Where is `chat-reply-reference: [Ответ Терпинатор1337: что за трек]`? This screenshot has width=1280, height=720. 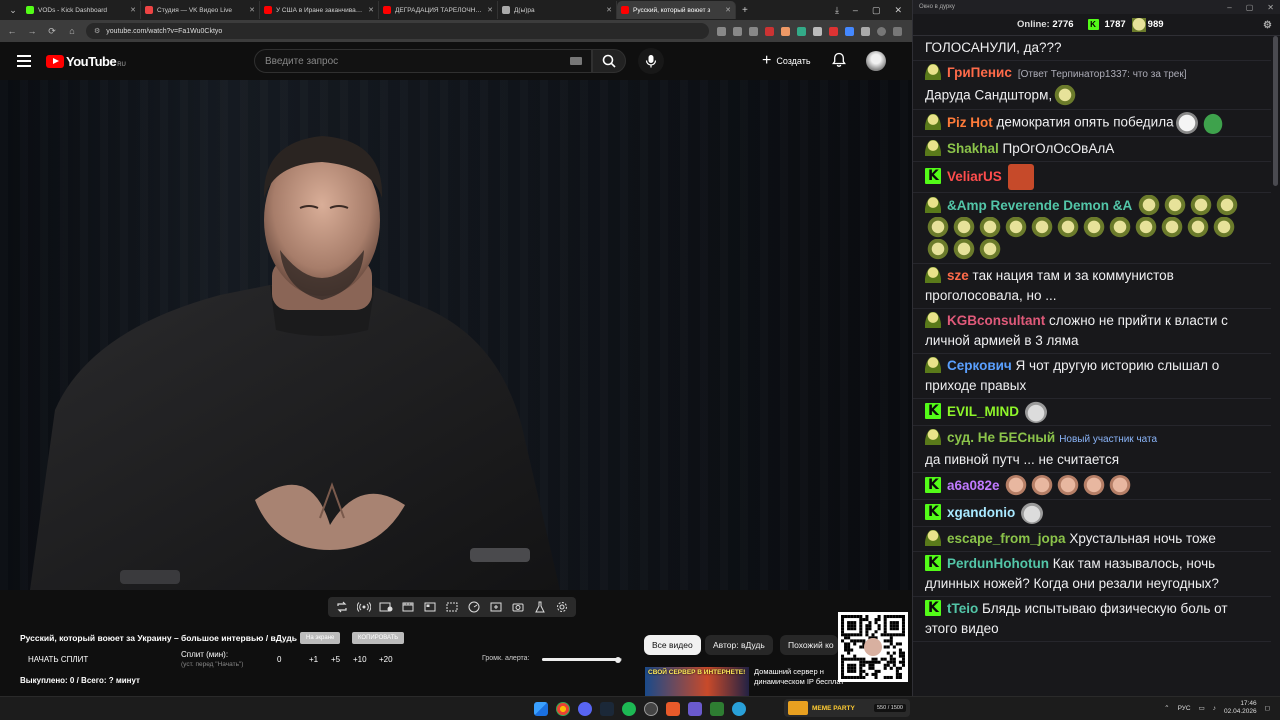 chat-reply-reference: [Ответ Терпинатор1337: что за трек] is located at coordinates (1102, 74).